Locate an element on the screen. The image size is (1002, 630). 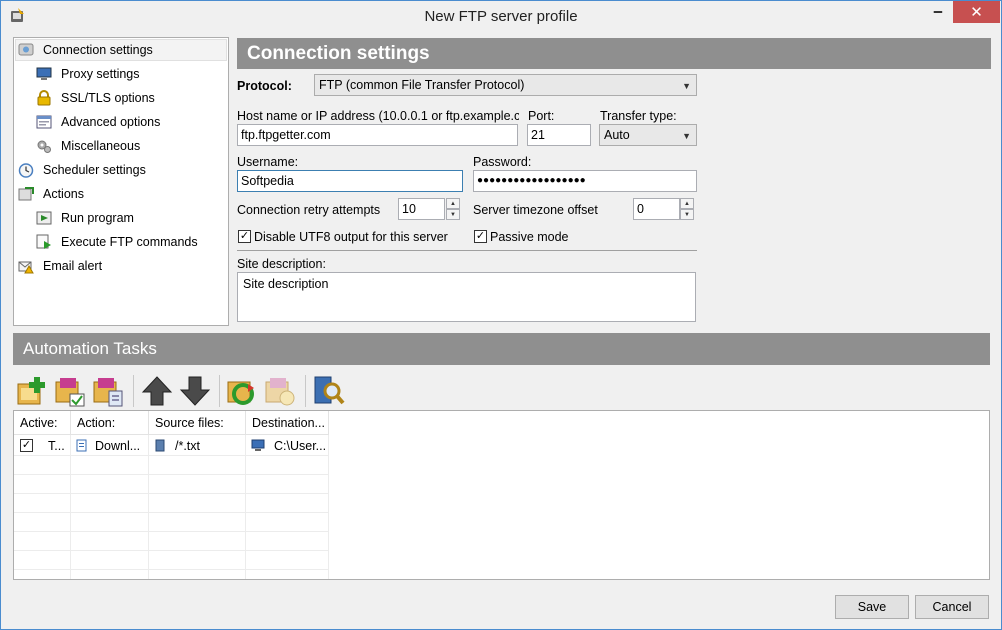
close-button: ✕ is located at coordinates (976, 12).